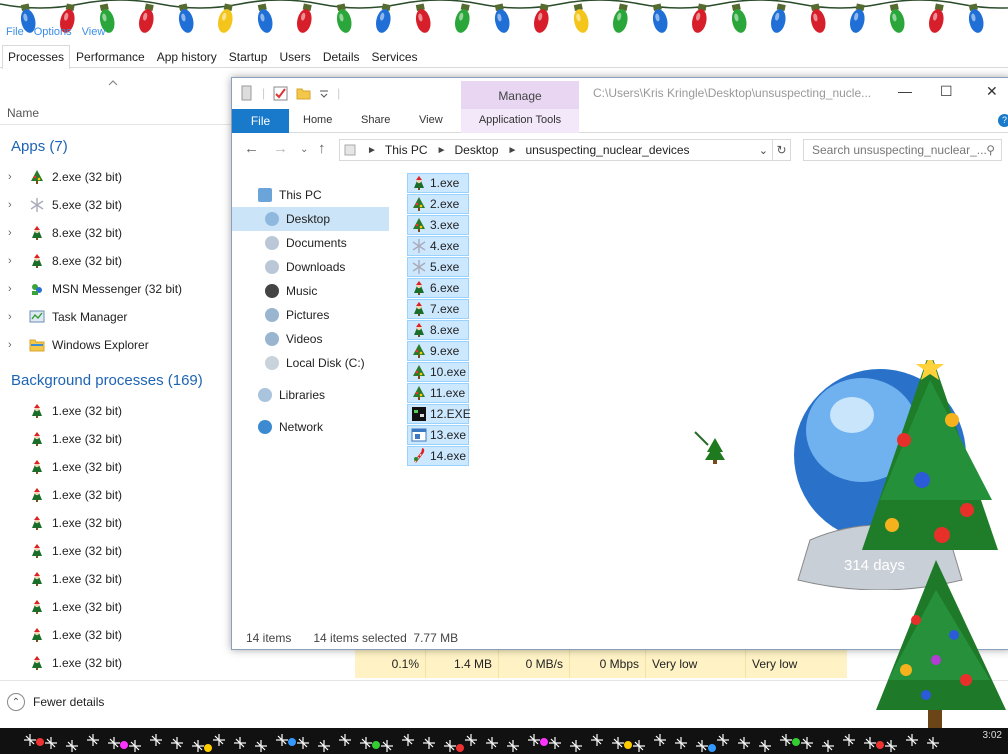  I want to click on properties-check-icon, so click(280, 93).